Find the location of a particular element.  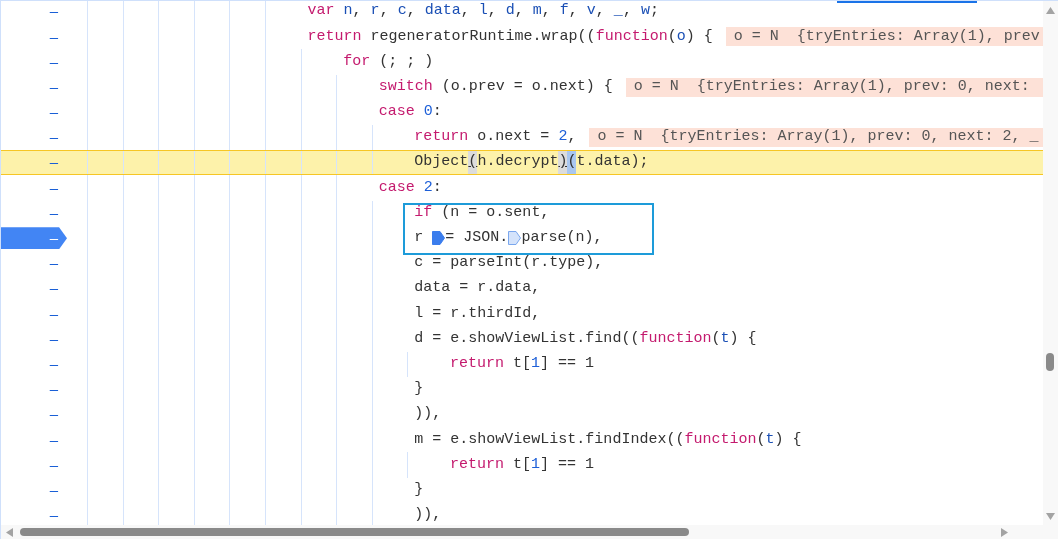

code-line: d = e.showViewList.find((function(t) { is located at coordinates (585, 338).